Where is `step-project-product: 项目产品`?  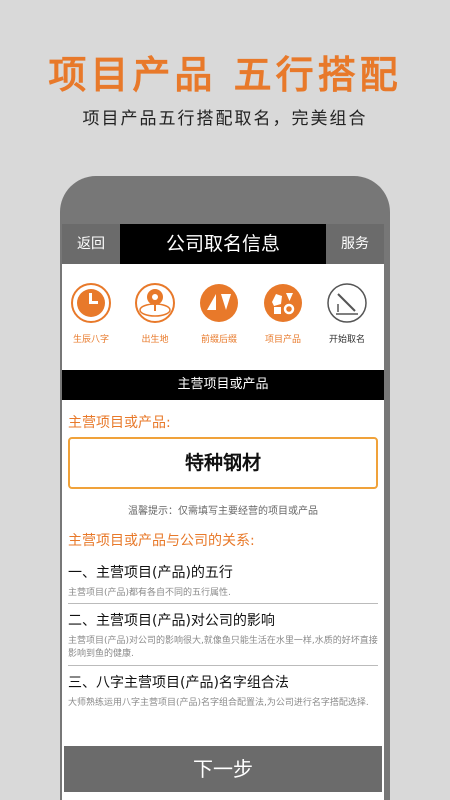
step-project-product: 项目产品 is located at coordinates (283, 313).